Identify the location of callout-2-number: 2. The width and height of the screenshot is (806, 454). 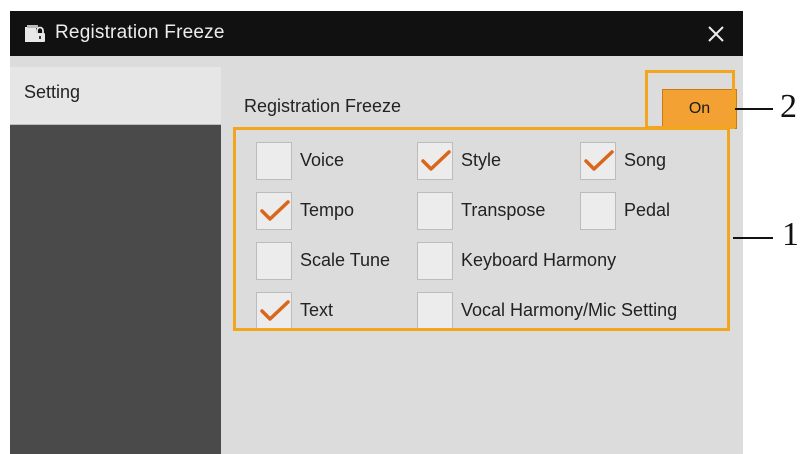
(788, 106).